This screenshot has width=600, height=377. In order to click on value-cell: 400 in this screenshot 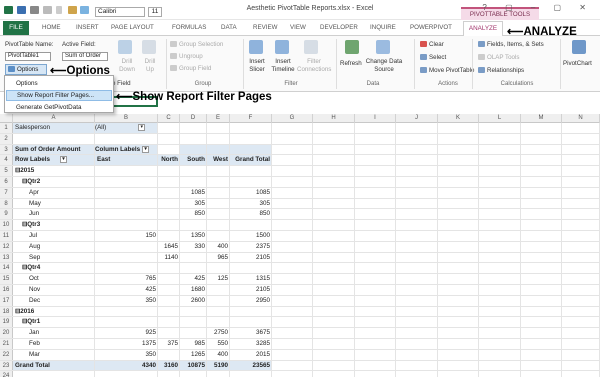, I will do `click(218, 355)`.